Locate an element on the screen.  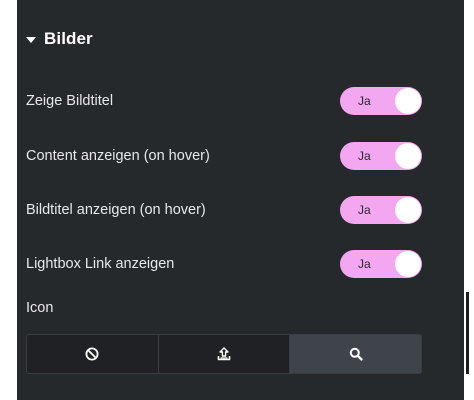
caret-down-icon is located at coordinates (31, 39).